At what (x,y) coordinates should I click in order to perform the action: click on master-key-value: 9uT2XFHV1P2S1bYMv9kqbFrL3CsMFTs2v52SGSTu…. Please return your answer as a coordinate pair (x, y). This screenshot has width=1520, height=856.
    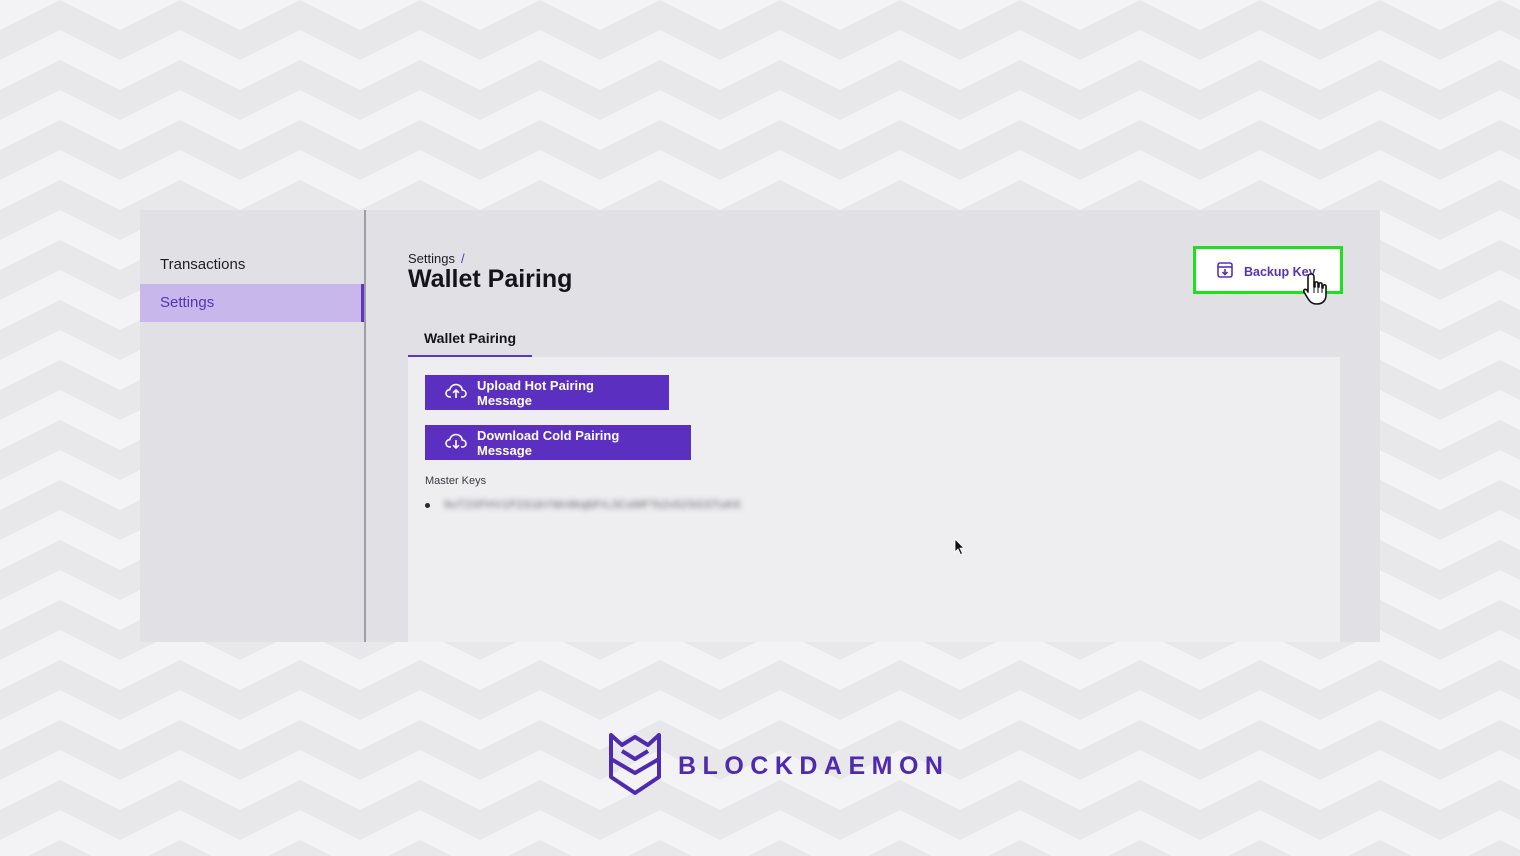
    Looking at the image, I should click on (593, 505).